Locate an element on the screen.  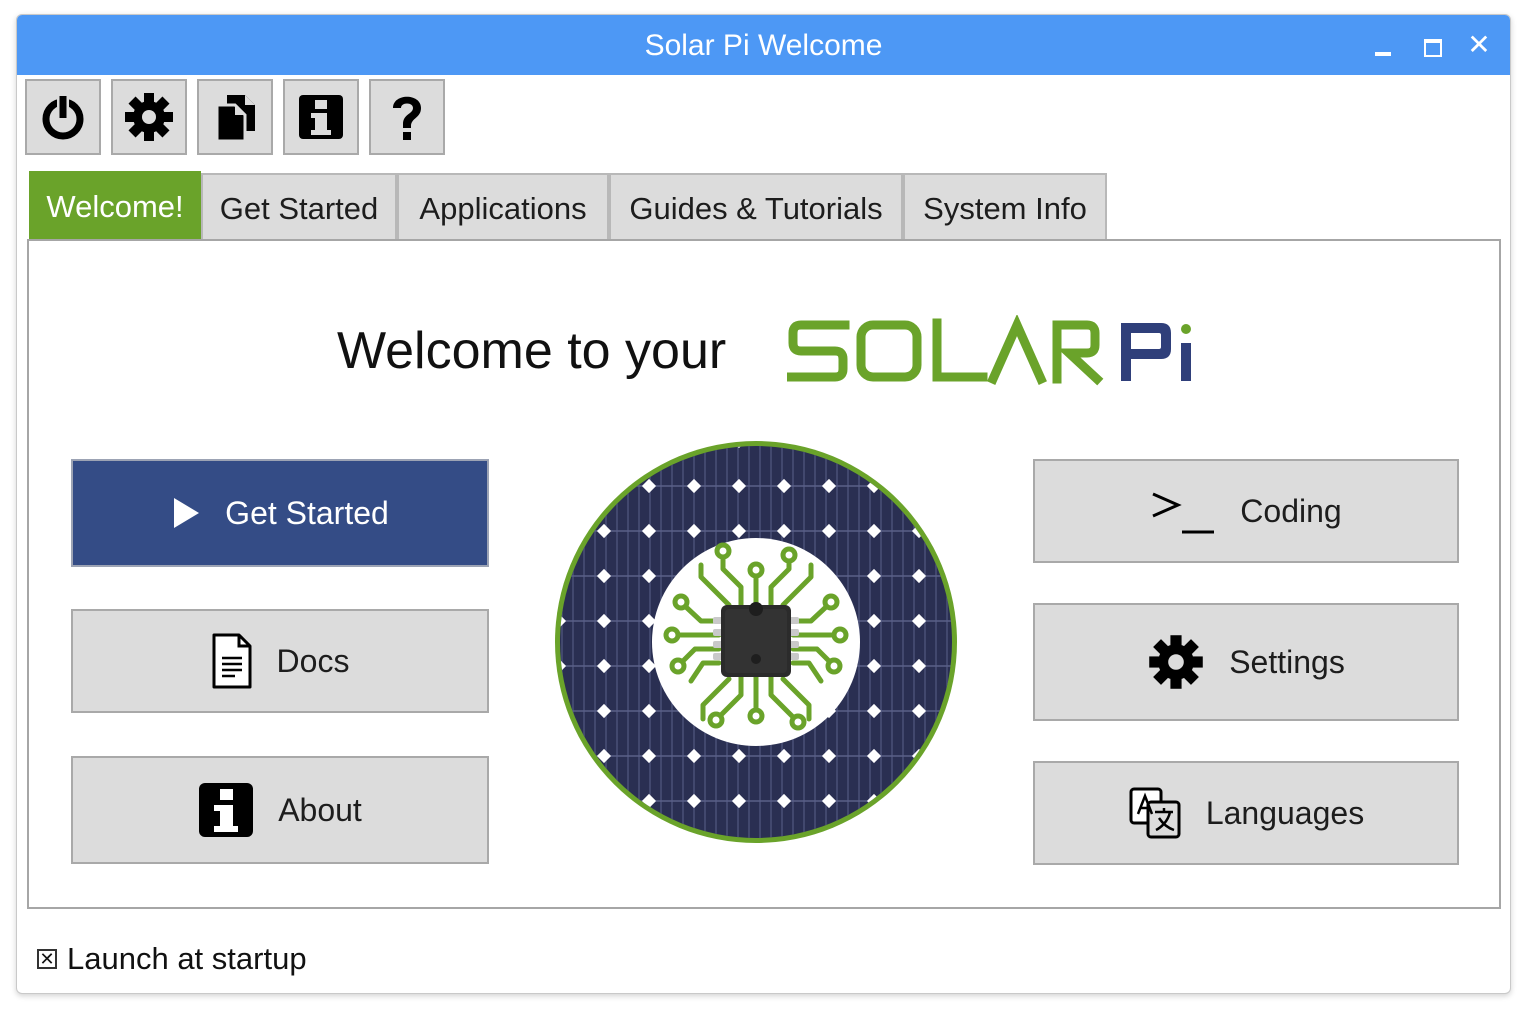
power-icon is located at coordinates (63, 117).